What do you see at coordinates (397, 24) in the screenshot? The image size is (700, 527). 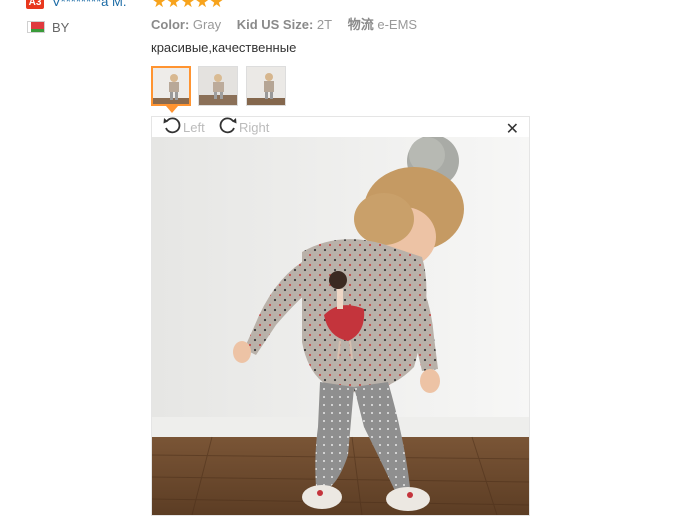 I see `attr-shipping-value: e-EMS` at bounding box center [397, 24].